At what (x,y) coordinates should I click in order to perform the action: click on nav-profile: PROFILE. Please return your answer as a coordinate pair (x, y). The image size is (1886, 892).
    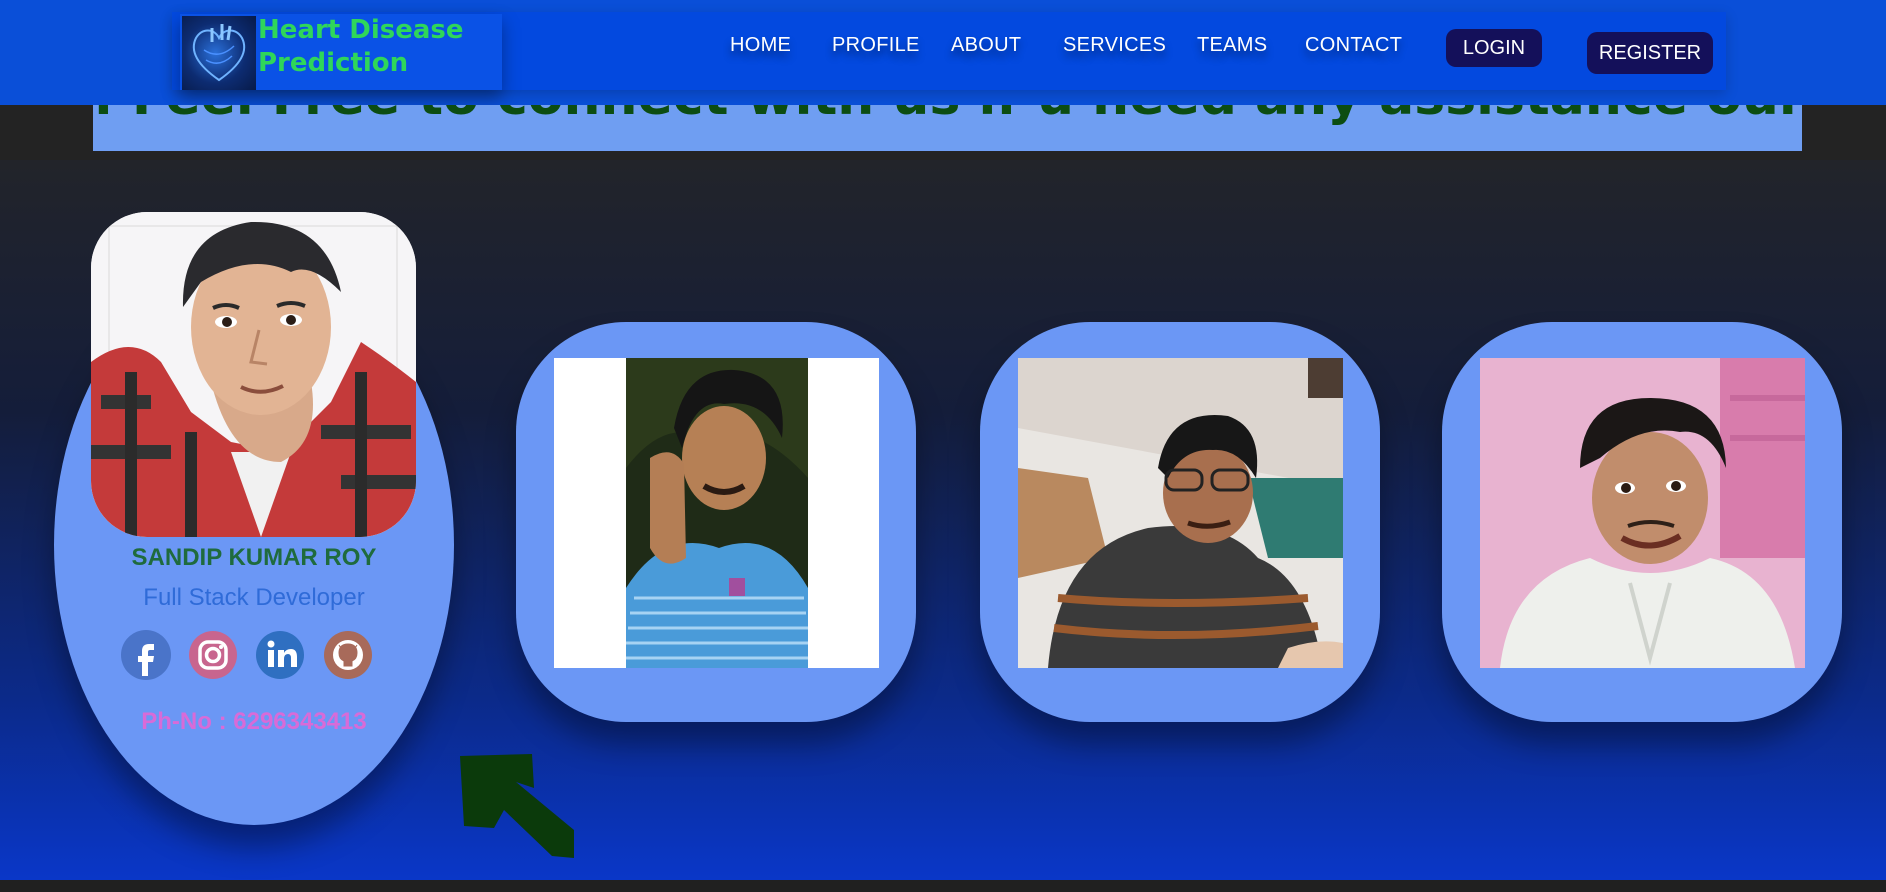
    Looking at the image, I should click on (876, 45).